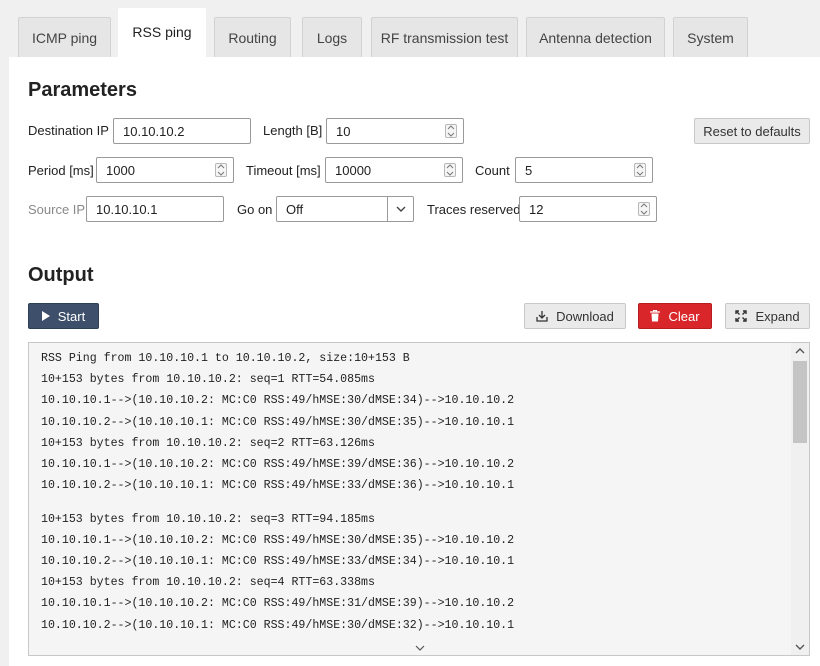  I want to click on clear-button: Clear, so click(675, 316).